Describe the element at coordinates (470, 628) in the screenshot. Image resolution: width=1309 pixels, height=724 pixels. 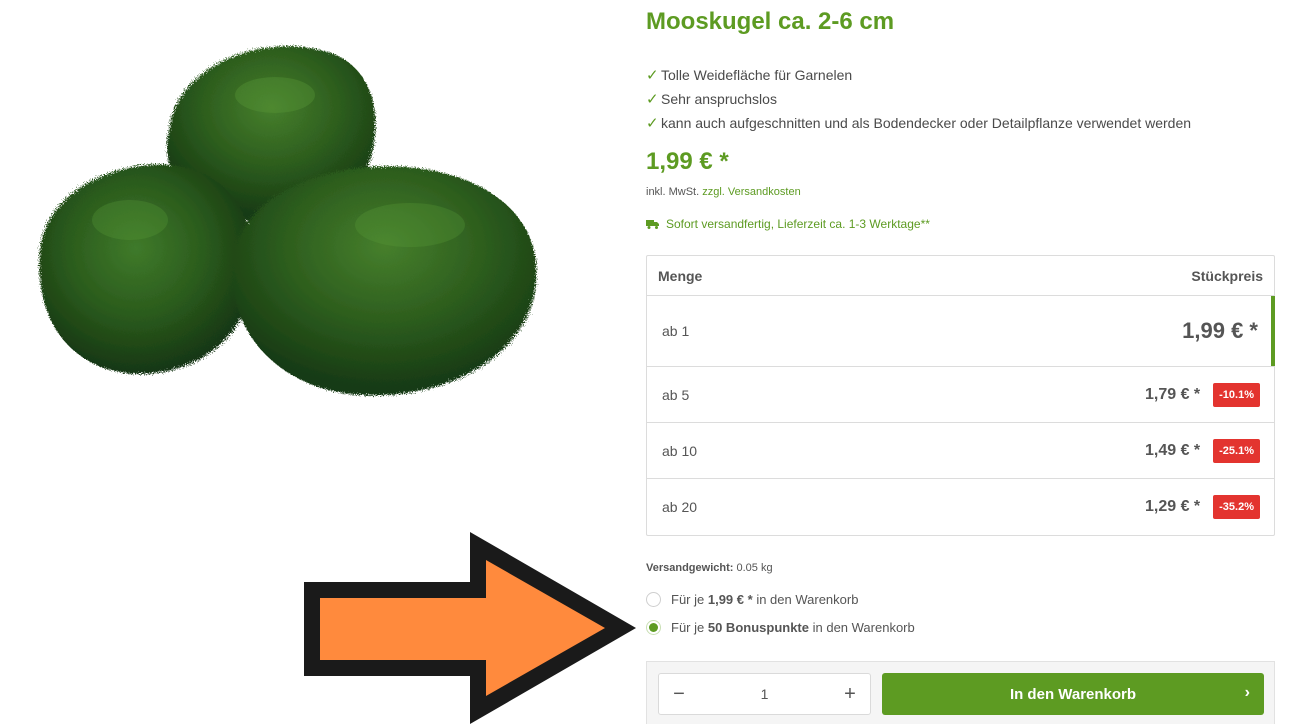
I see `annotation-arrow-icon` at that location.